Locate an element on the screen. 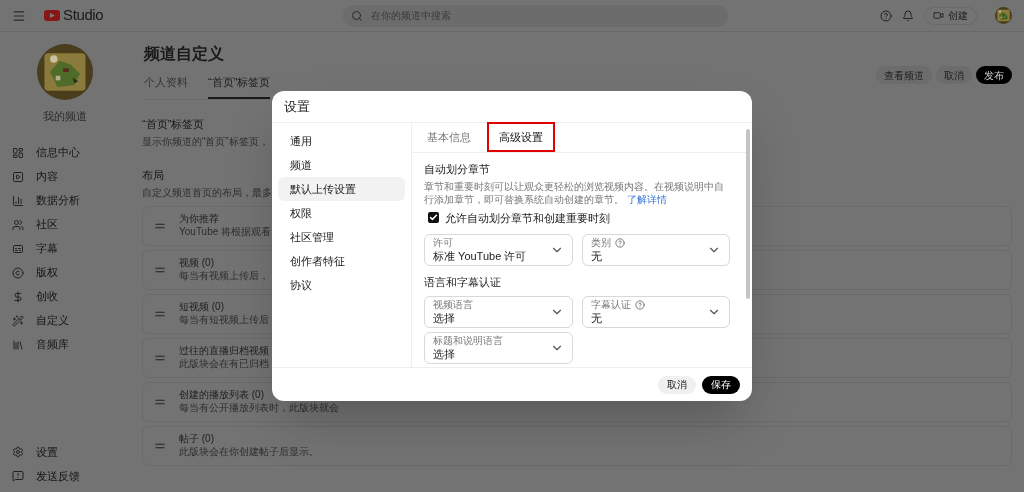  sidebar-item: 内容 is located at coordinates (65, 176).